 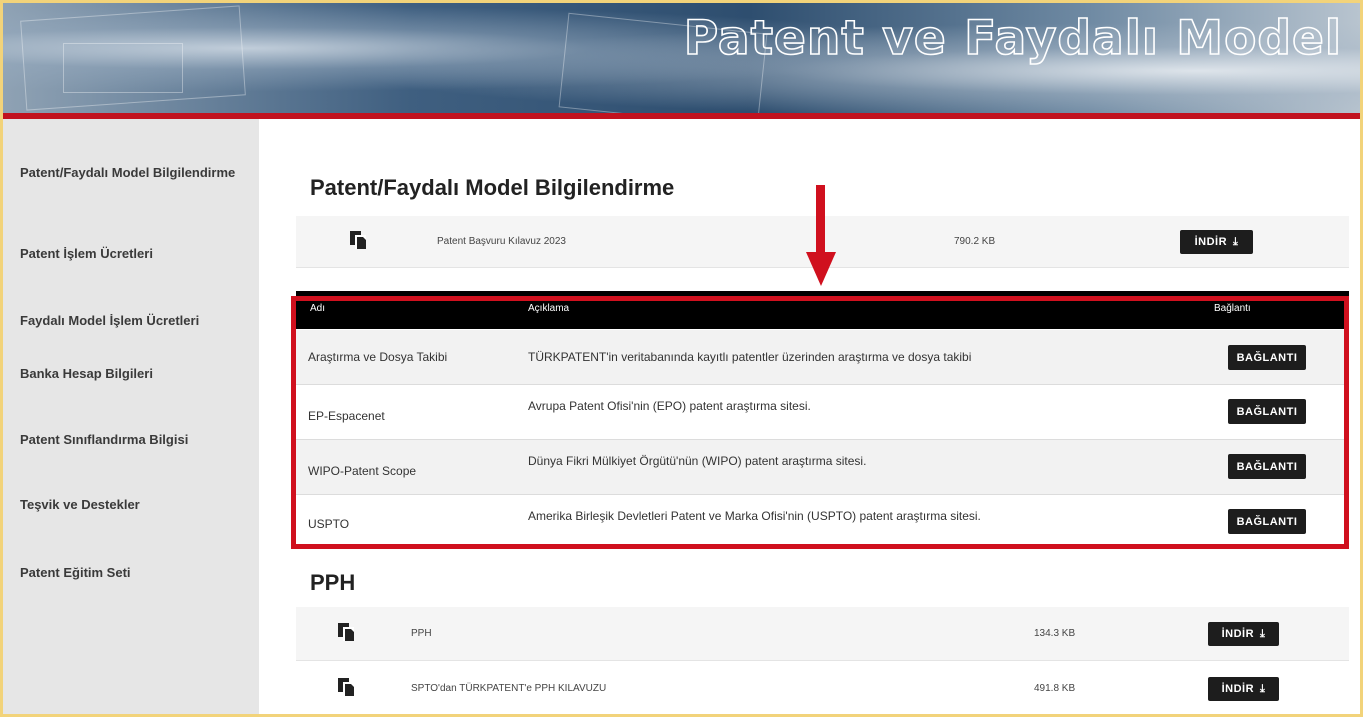 I want to click on column-header-link: Bağlantı, so click(x=1232, y=308).